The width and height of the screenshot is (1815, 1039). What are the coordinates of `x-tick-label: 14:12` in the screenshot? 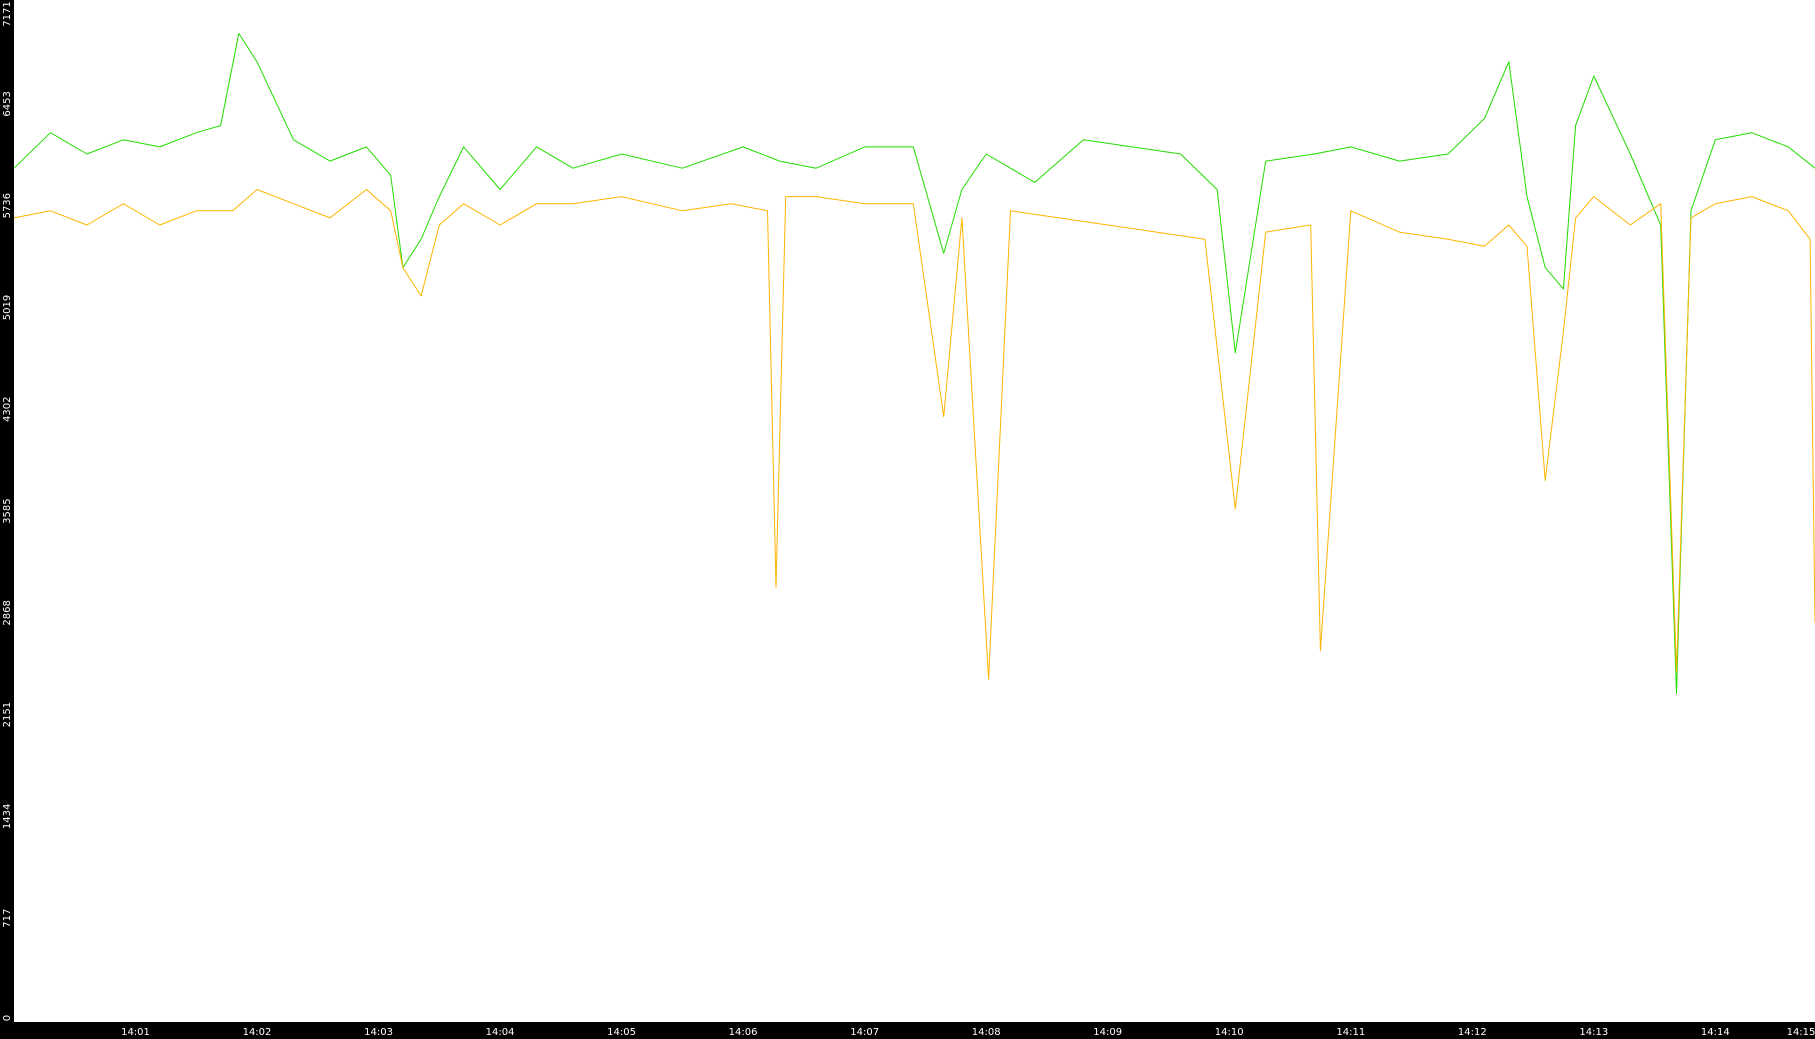 It's located at (1472, 1032).